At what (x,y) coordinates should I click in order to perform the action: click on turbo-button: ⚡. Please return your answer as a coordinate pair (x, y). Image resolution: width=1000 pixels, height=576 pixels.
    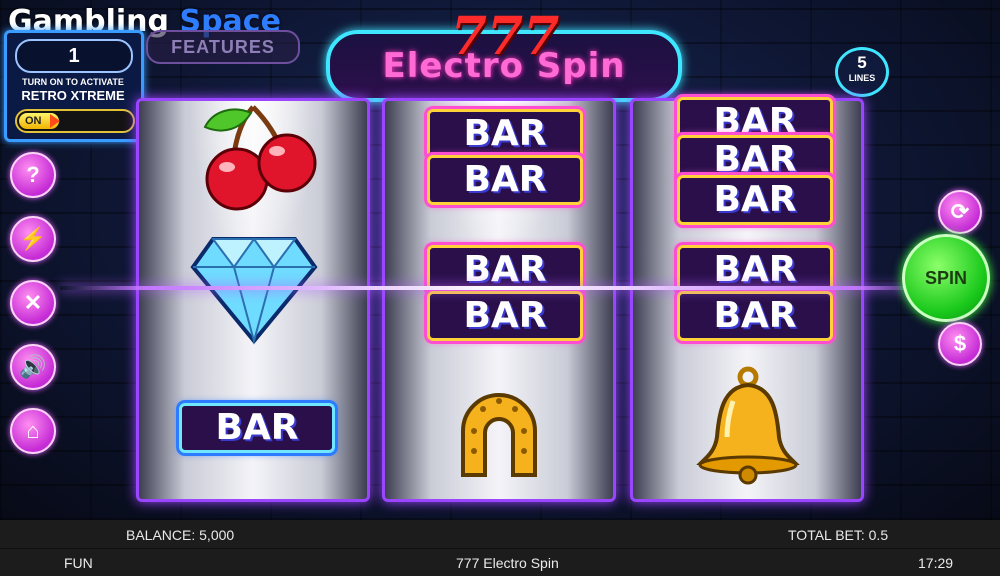
    Looking at the image, I should click on (33, 239).